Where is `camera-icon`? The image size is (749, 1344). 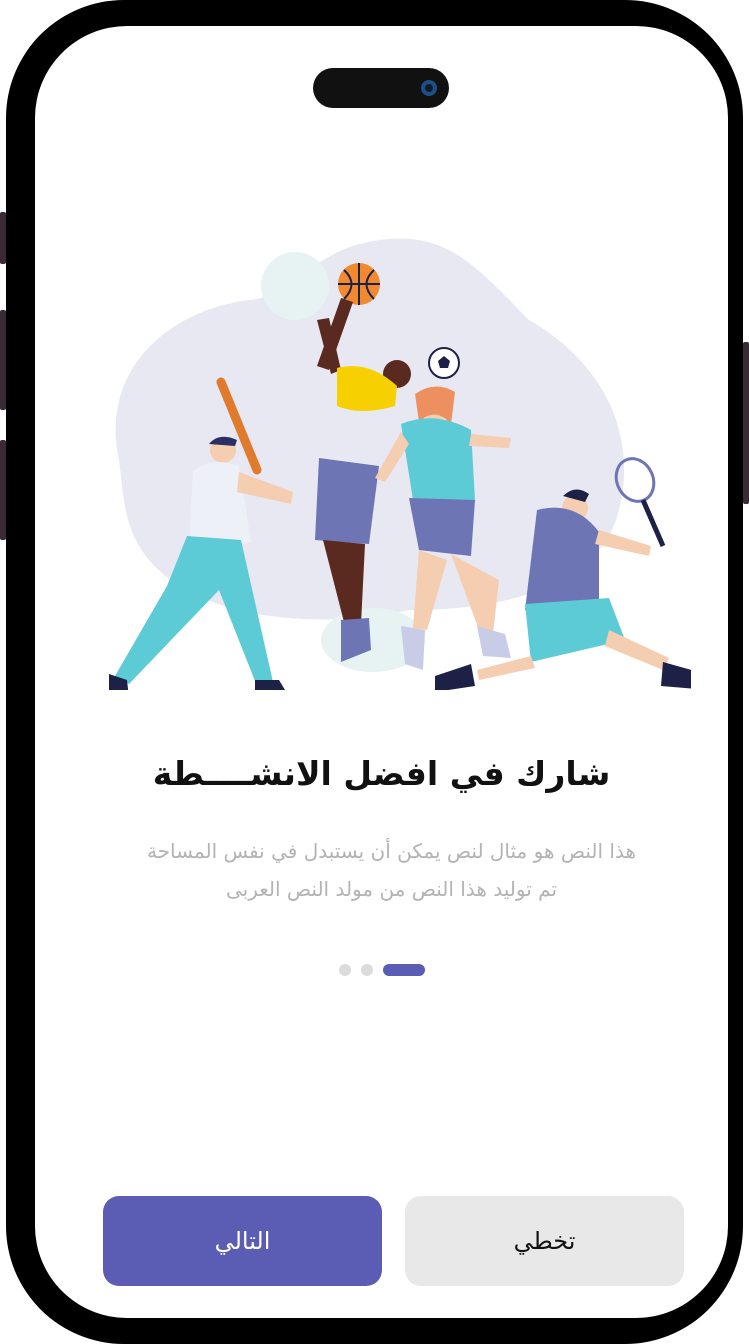 camera-icon is located at coordinates (429, 88).